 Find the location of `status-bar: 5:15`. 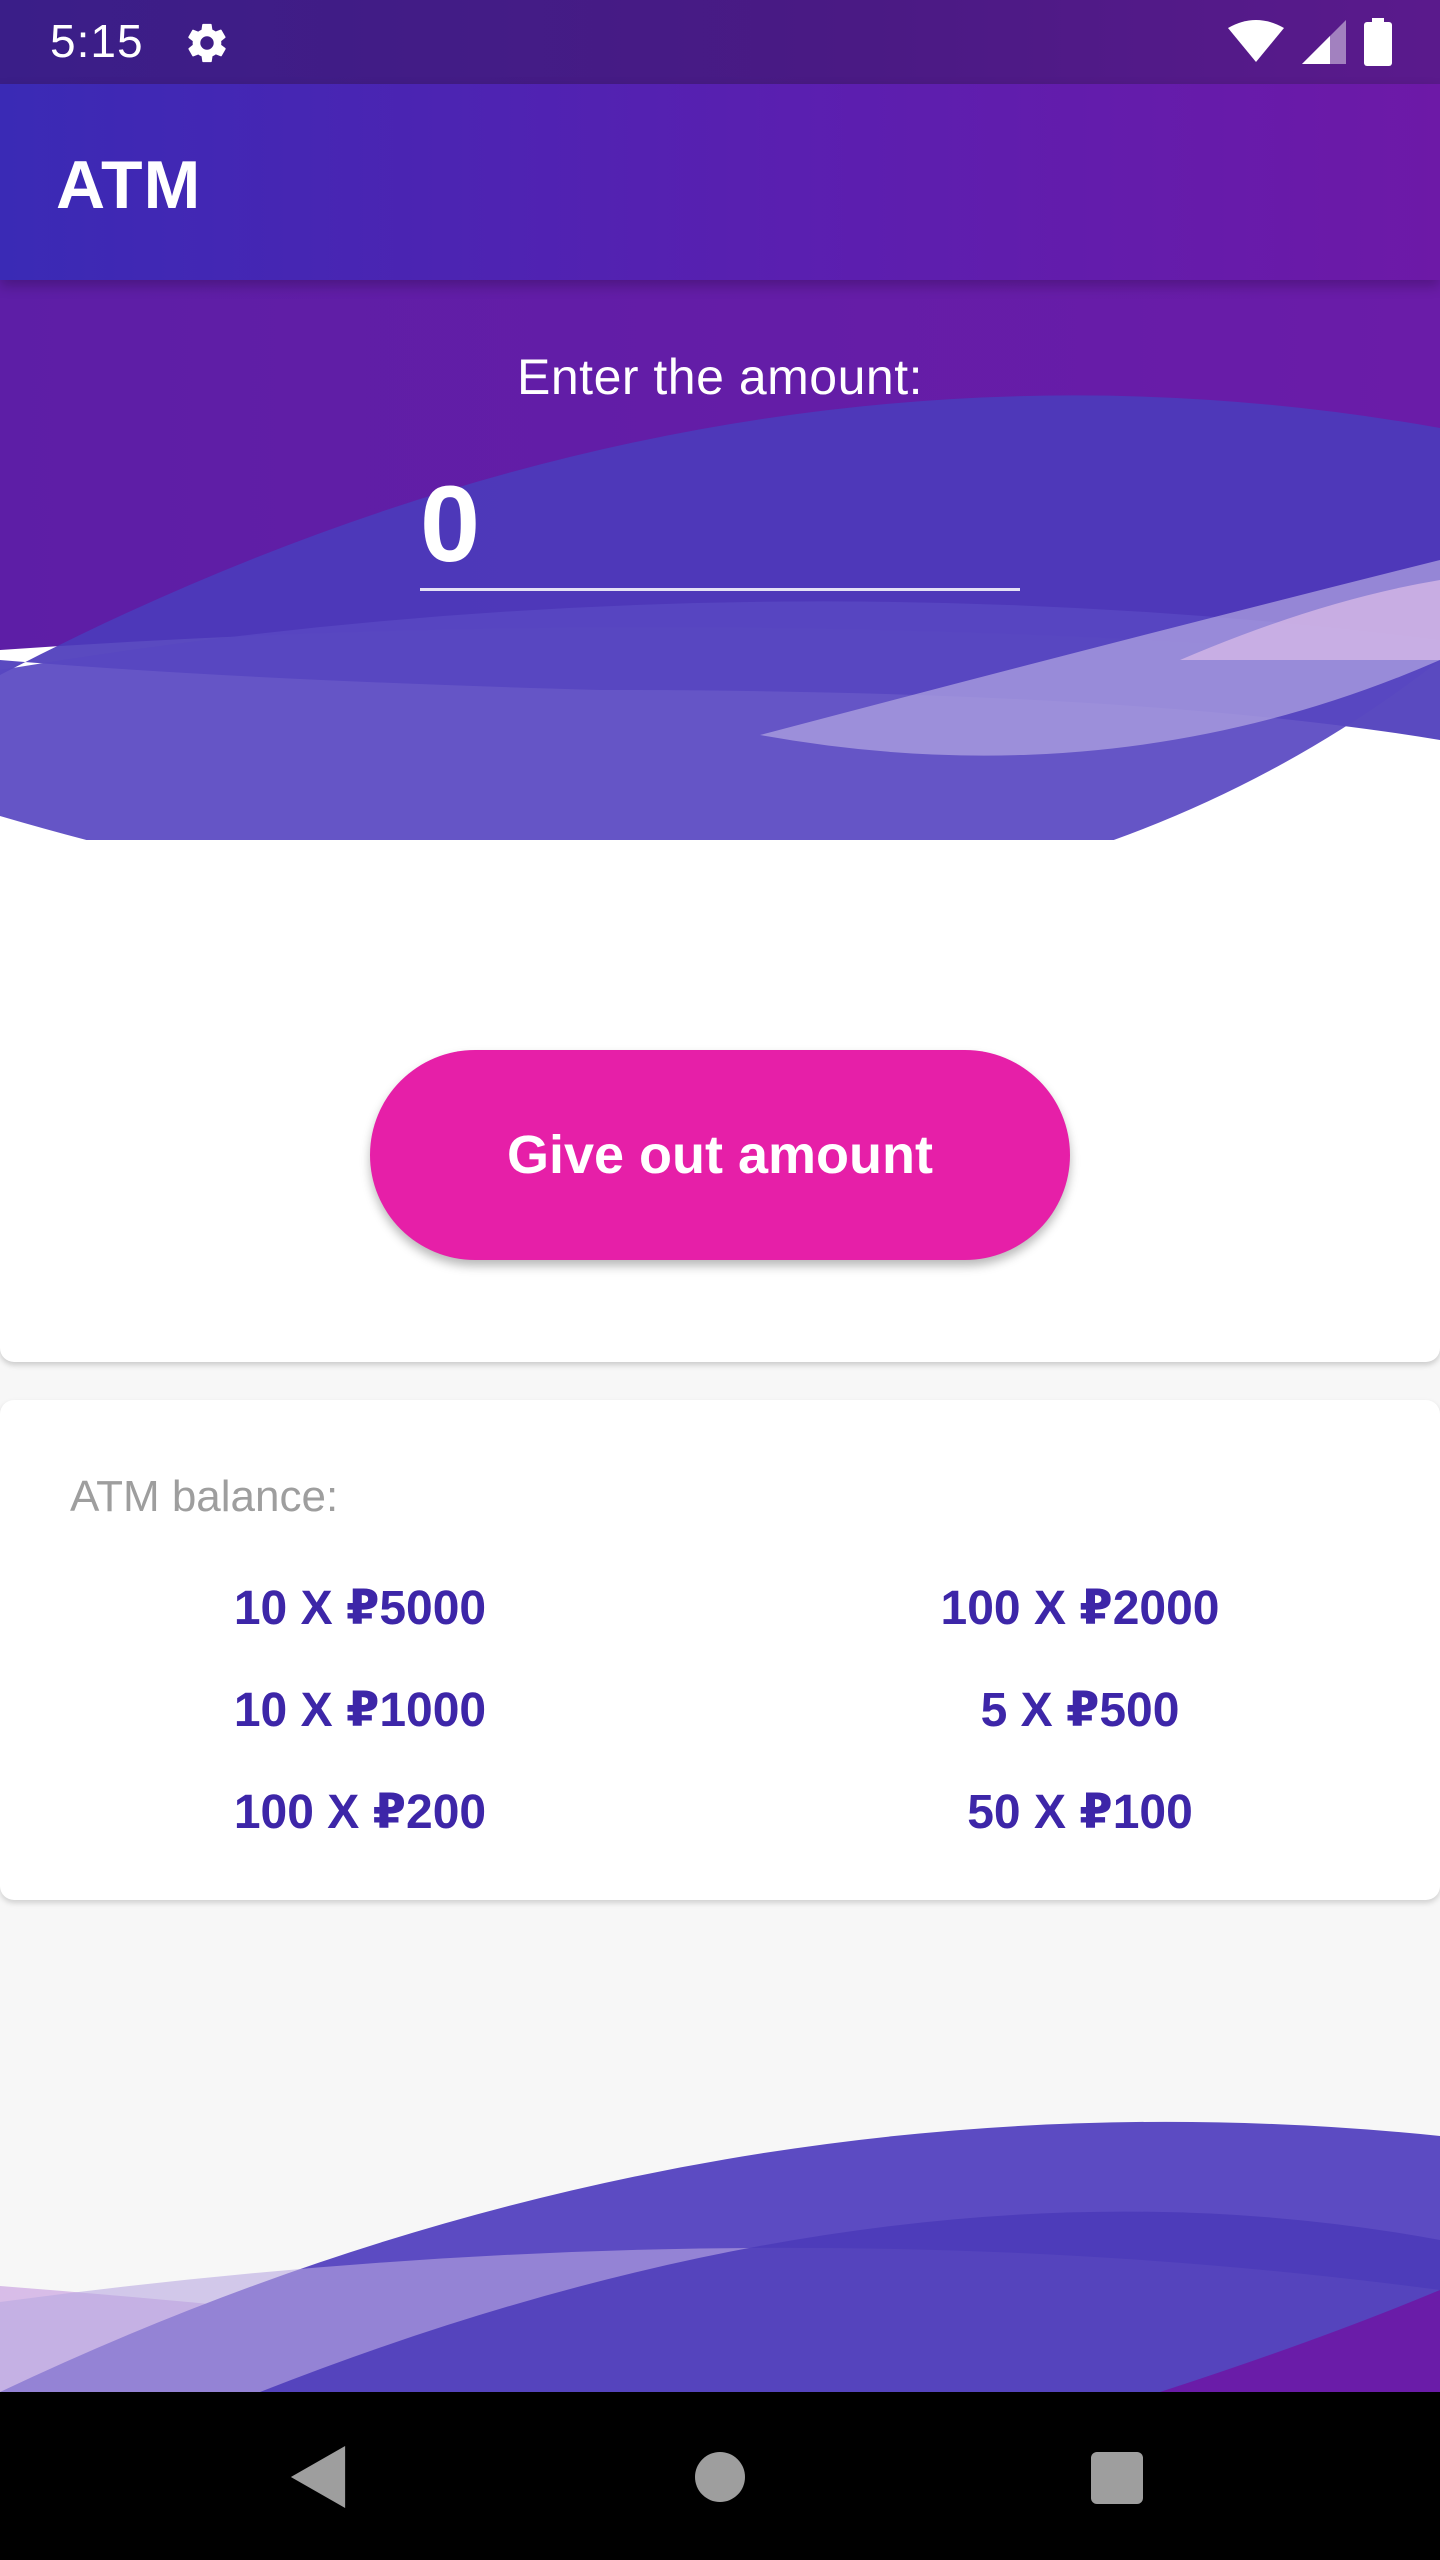

status-bar: 5:15 is located at coordinates (720, 42).